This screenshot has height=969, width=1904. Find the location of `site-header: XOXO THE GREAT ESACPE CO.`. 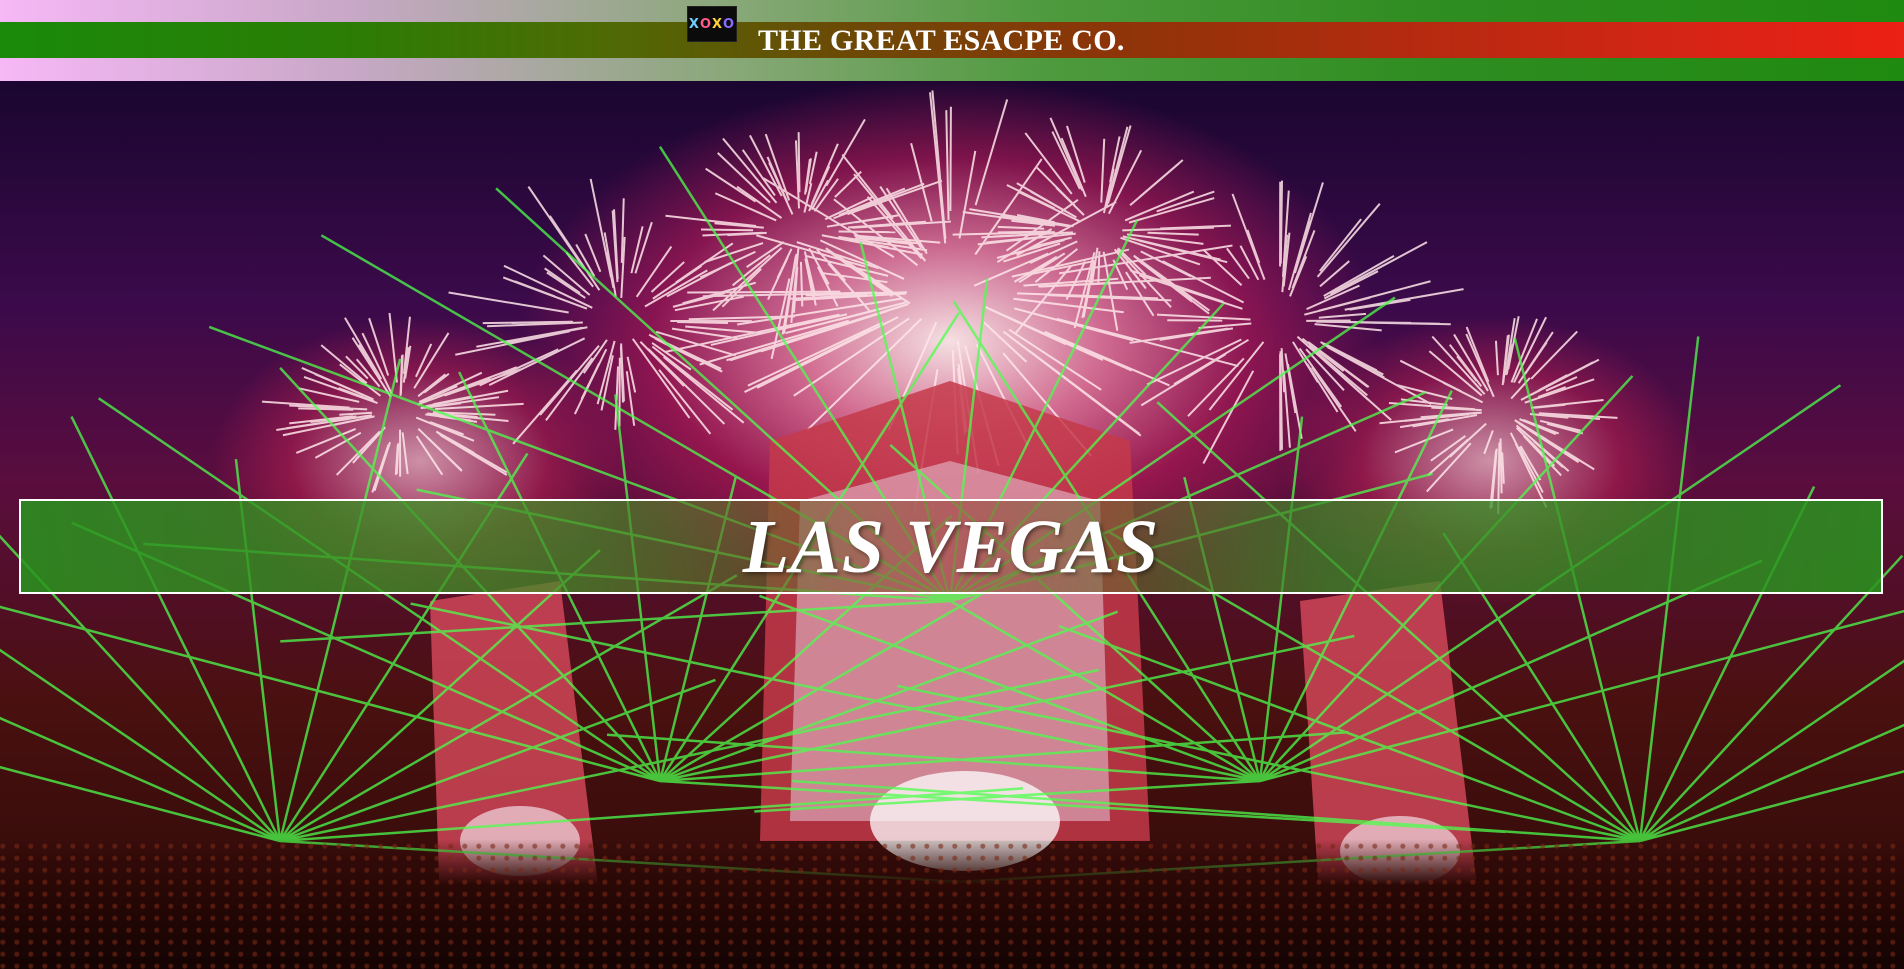

site-header: XOXO THE GREAT ESACPE CO. is located at coordinates (952, 40).